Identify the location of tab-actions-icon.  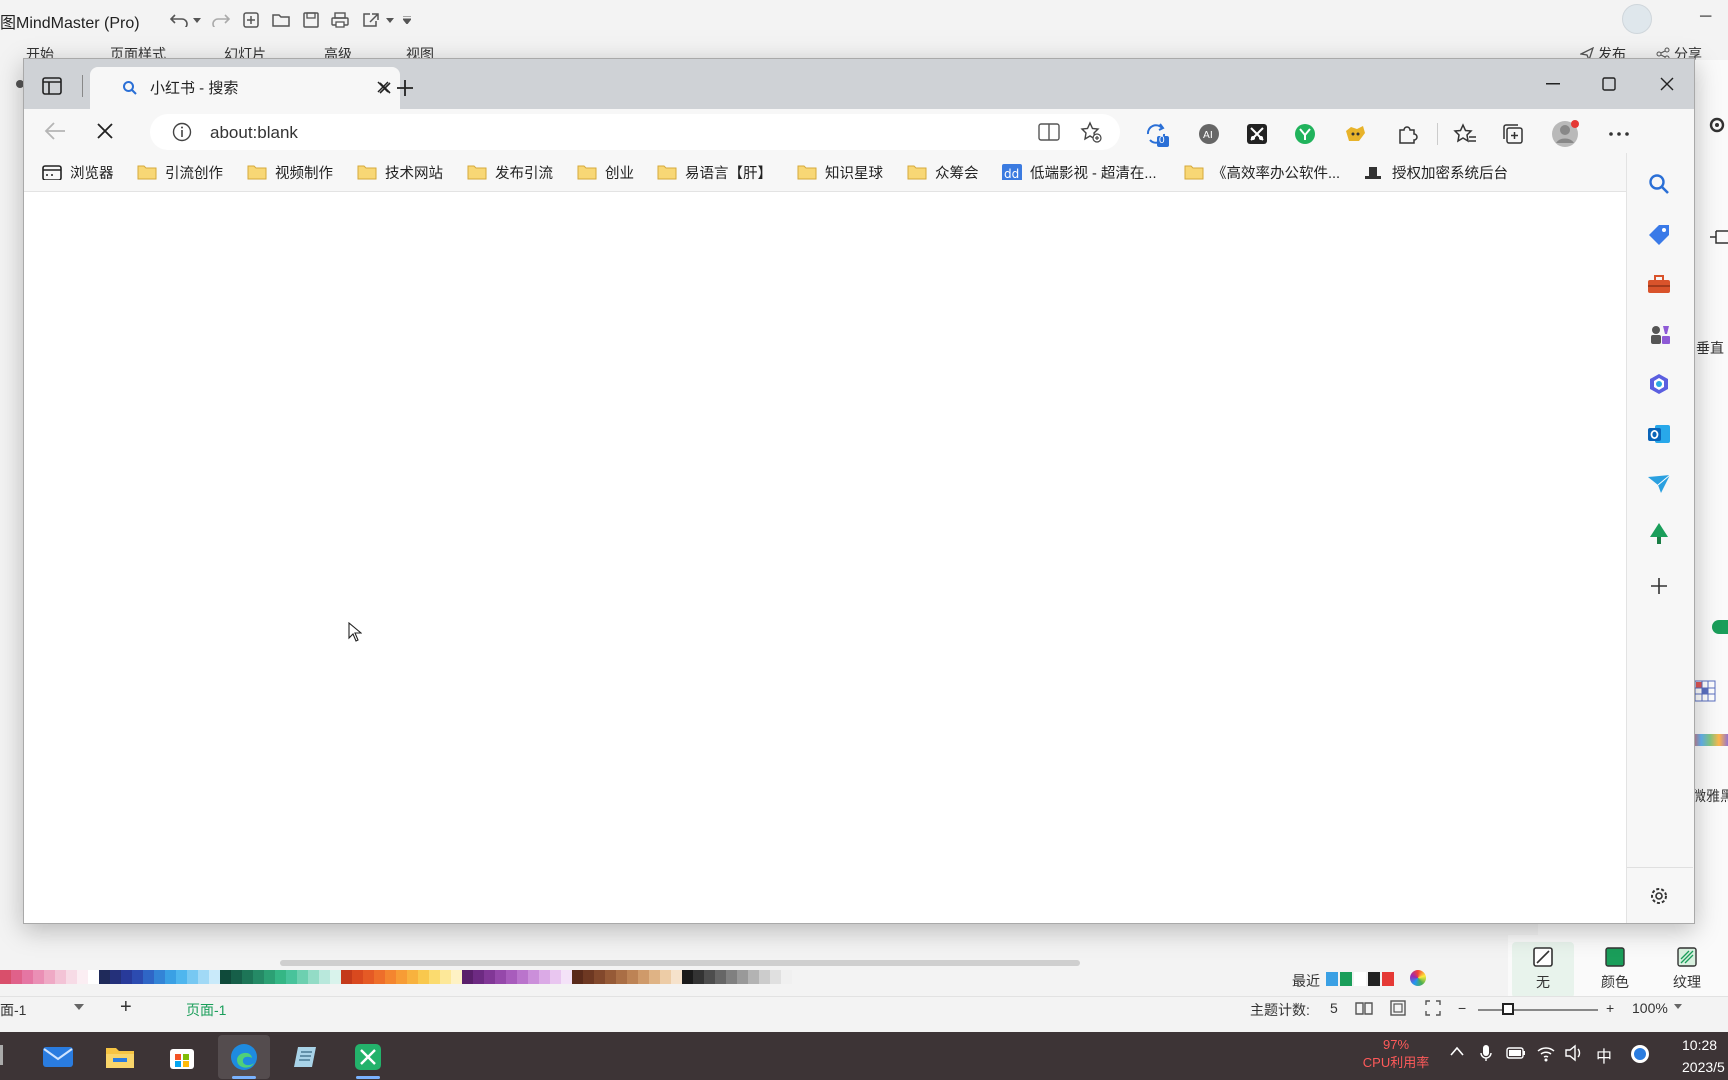
(52, 86).